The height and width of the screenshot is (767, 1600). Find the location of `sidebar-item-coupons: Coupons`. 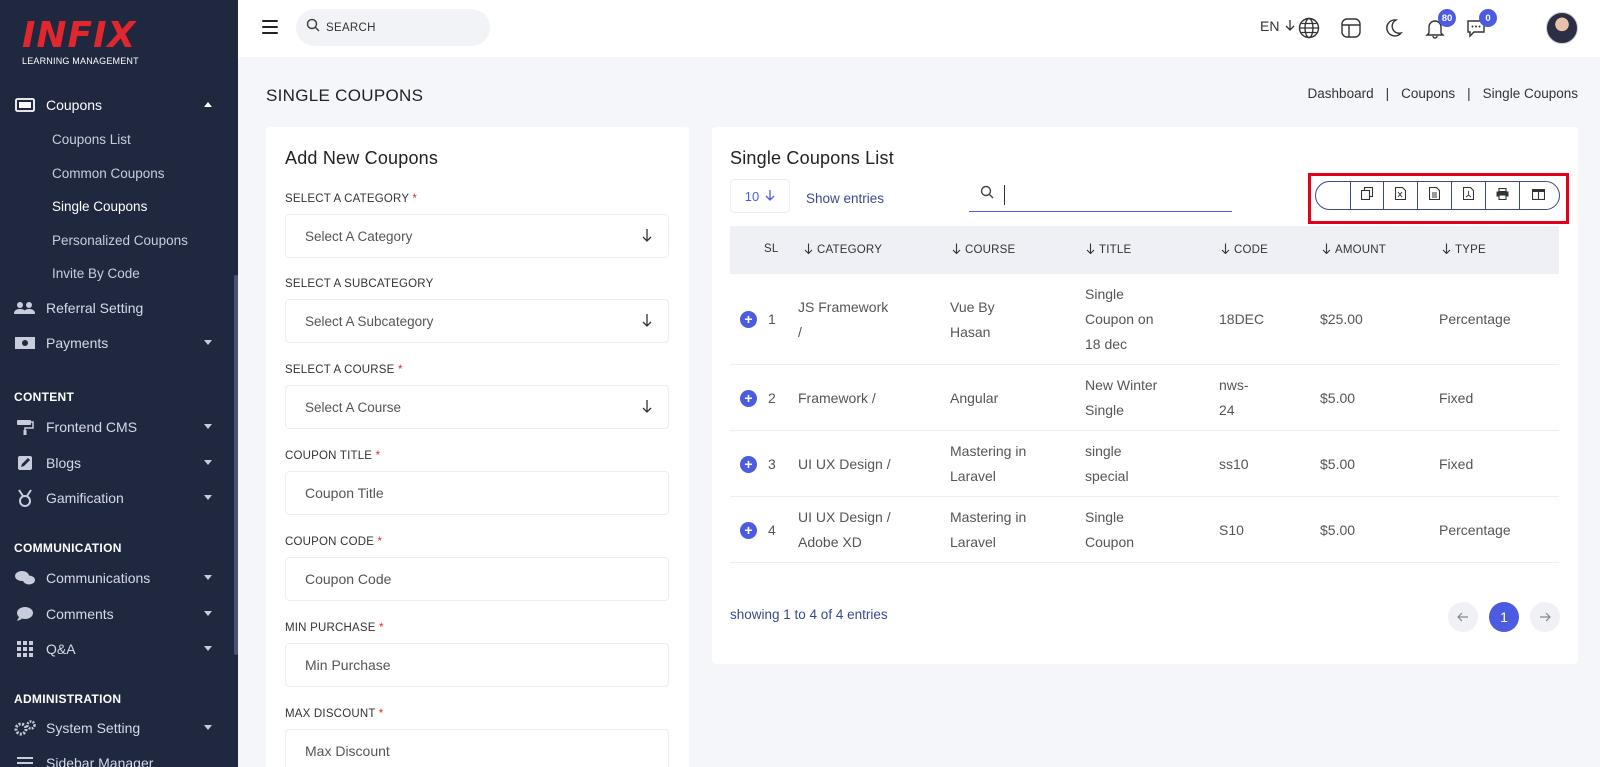

sidebar-item-coupons: Coupons is located at coordinates (117, 105).